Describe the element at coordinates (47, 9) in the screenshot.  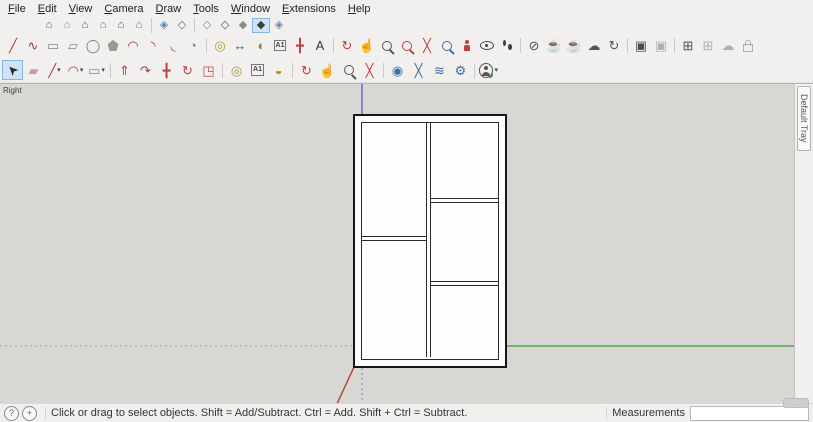
I see `menu-edit: Edit` at that location.